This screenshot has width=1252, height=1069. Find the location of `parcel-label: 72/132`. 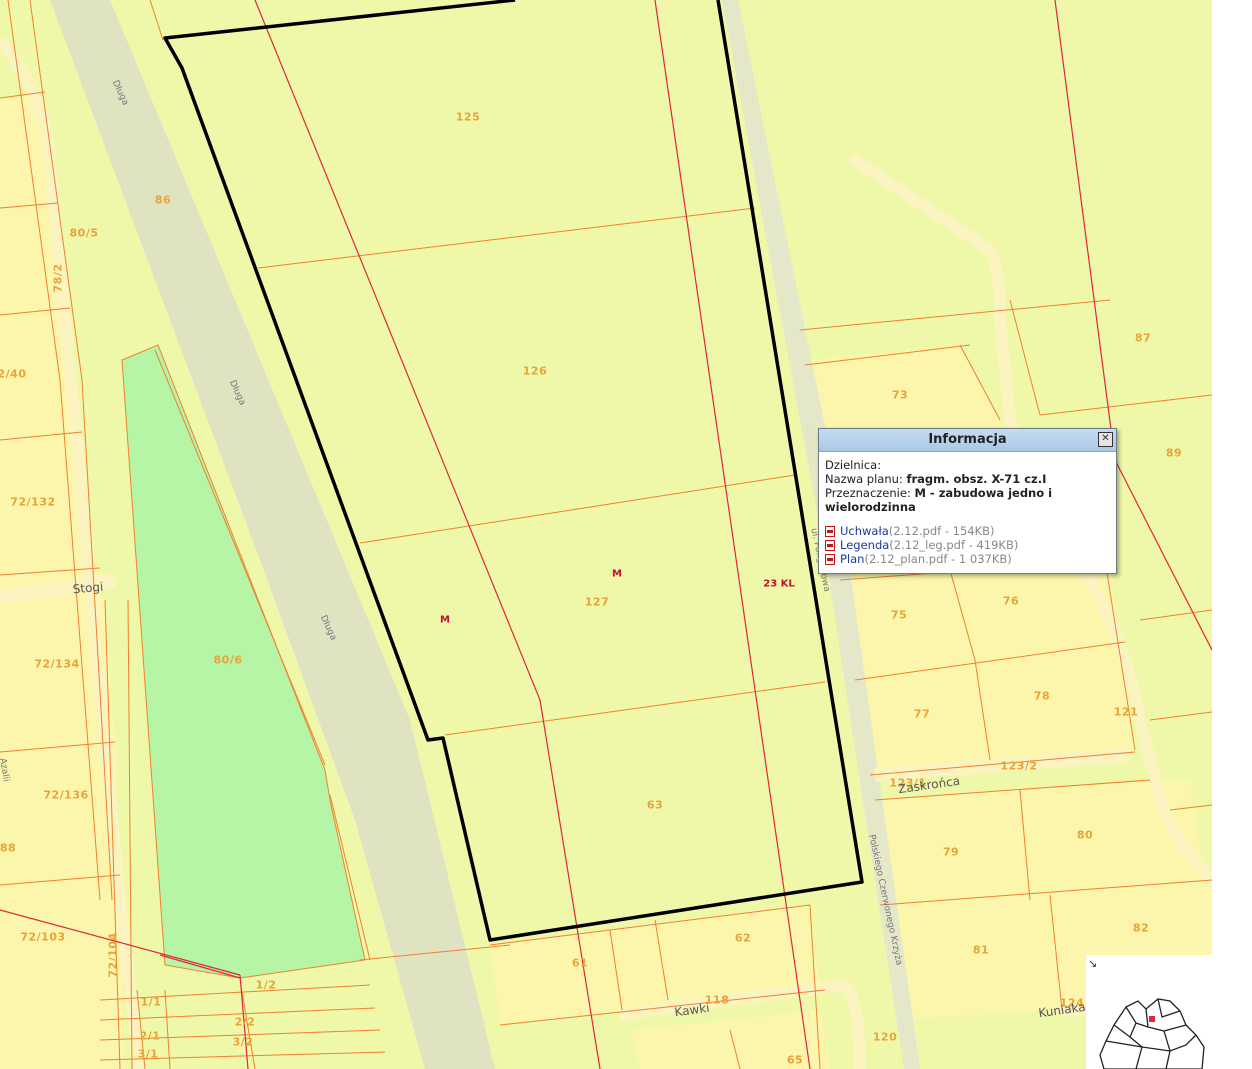

parcel-label: 72/132 is located at coordinates (33, 502).